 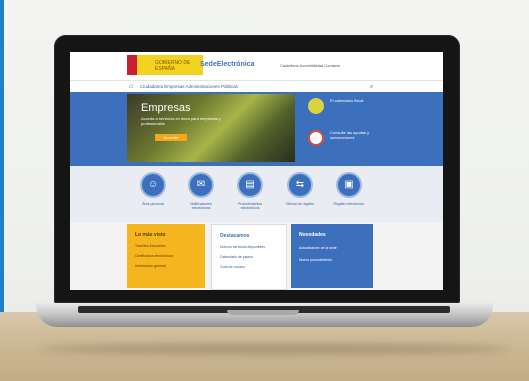 What do you see at coordinates (316, 106) in the screenshot?
I see `calendar-icon` at bounding box center [316, 106].